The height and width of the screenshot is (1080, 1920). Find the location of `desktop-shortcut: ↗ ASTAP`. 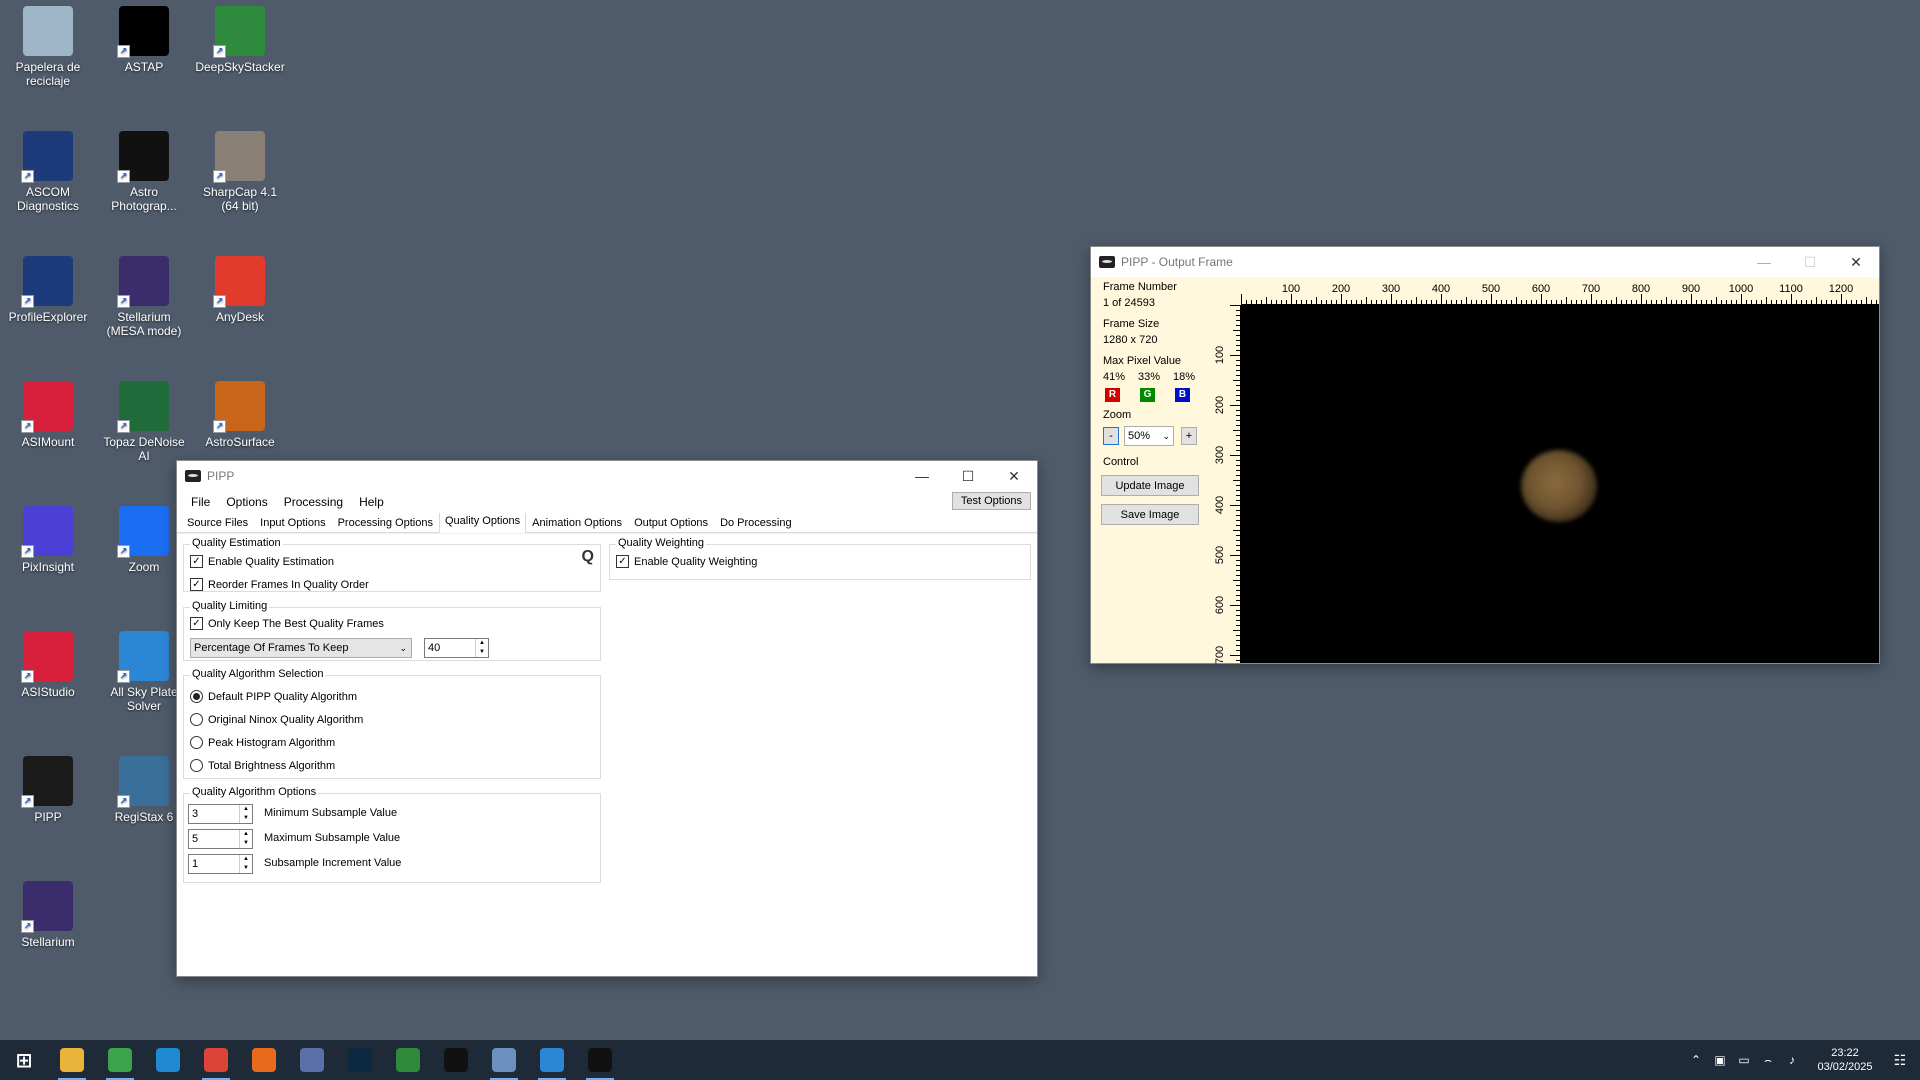

desktop-shortcut: ↗ ASTAP is located at coordinates (144, 40).